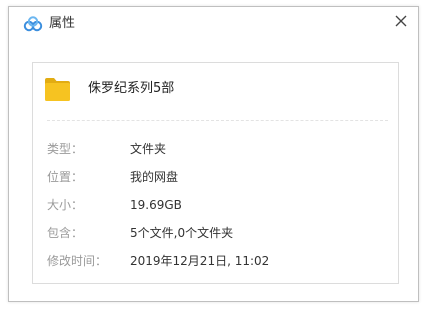  I want to click on size-value: 19.69GB, so click(156, 205).